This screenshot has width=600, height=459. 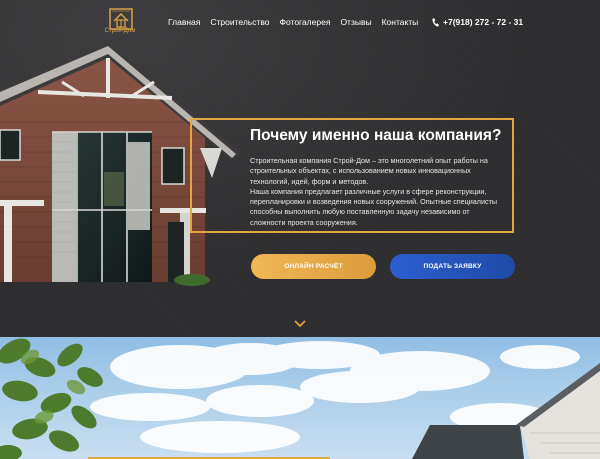 What do you see at coordinates (376, 135) in the screenshot?
I see `page-title: Почему именно наша компания?` at bounding box center [376, 135].